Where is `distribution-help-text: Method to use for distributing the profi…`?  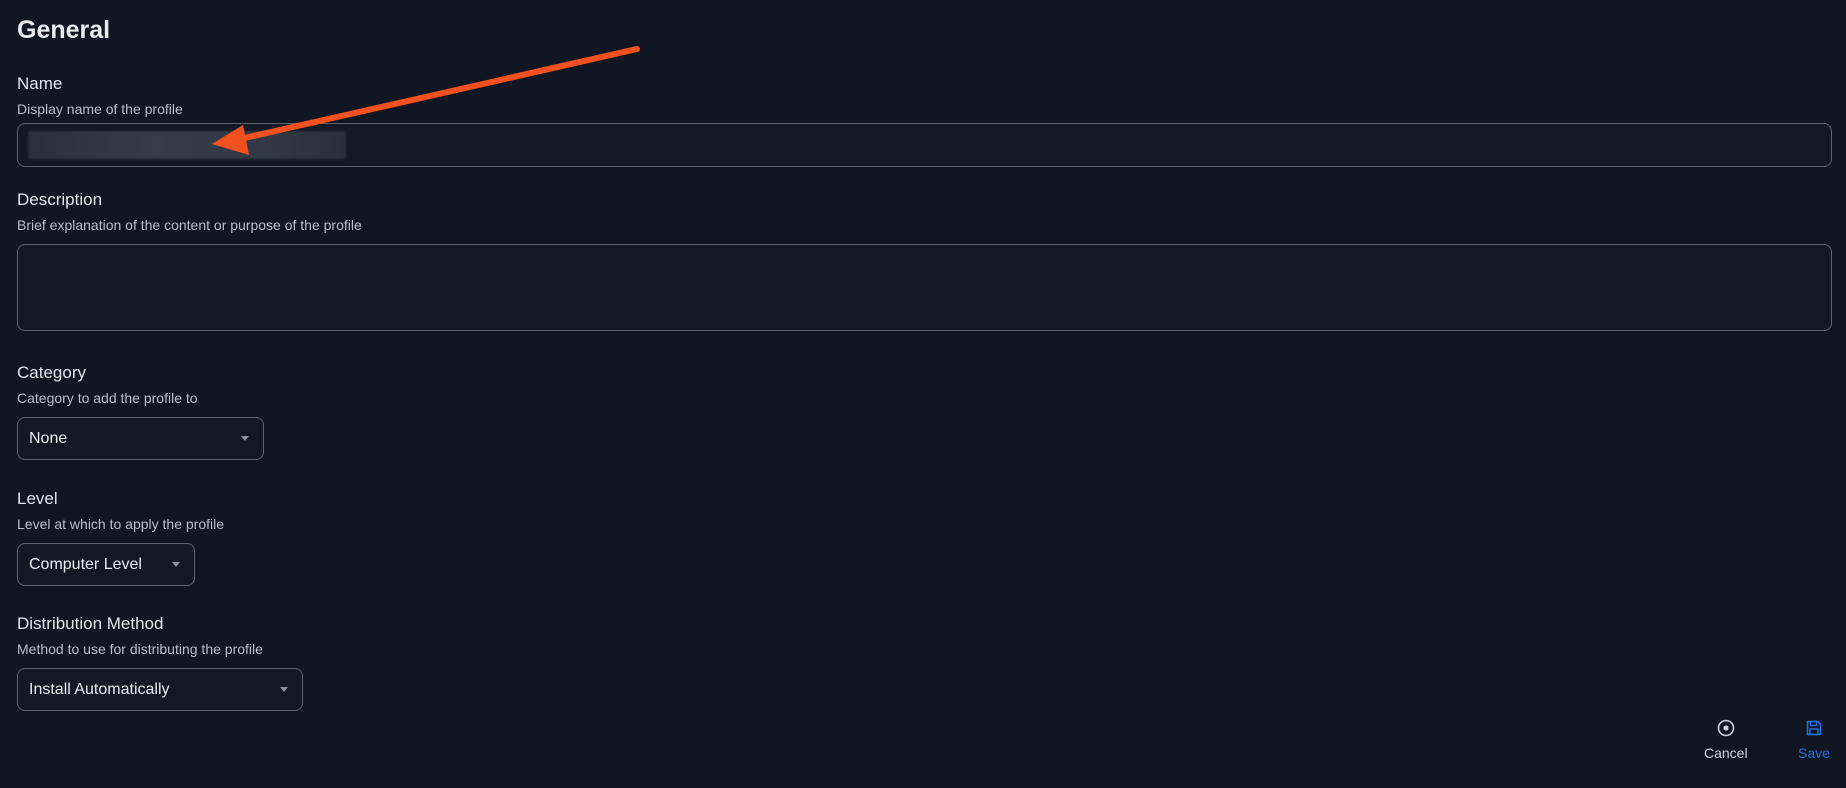 distribution-help-text: Method to use for distributing the profi… is located at coordinates (140, 649).